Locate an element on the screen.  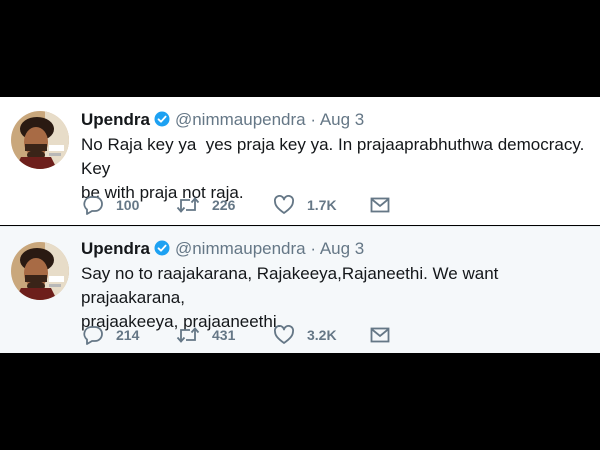
reply-button: 214 is located at coordinates (110, 335).